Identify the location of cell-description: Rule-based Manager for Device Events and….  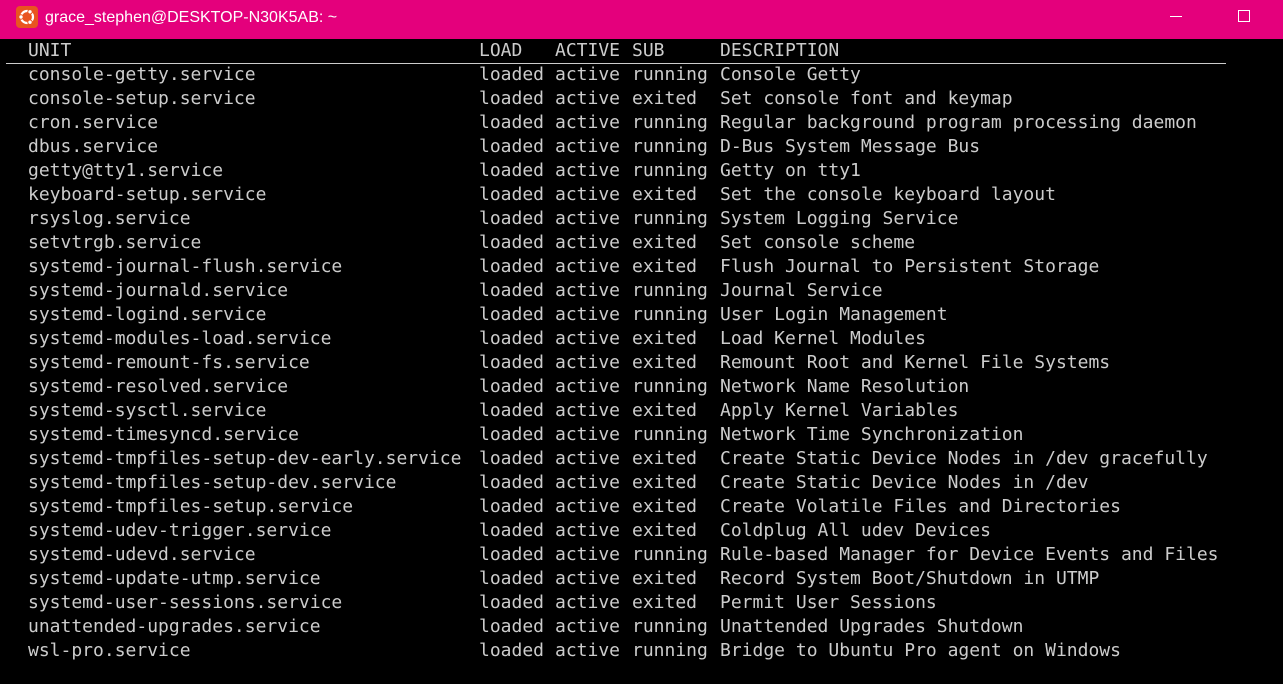
(969, 554).